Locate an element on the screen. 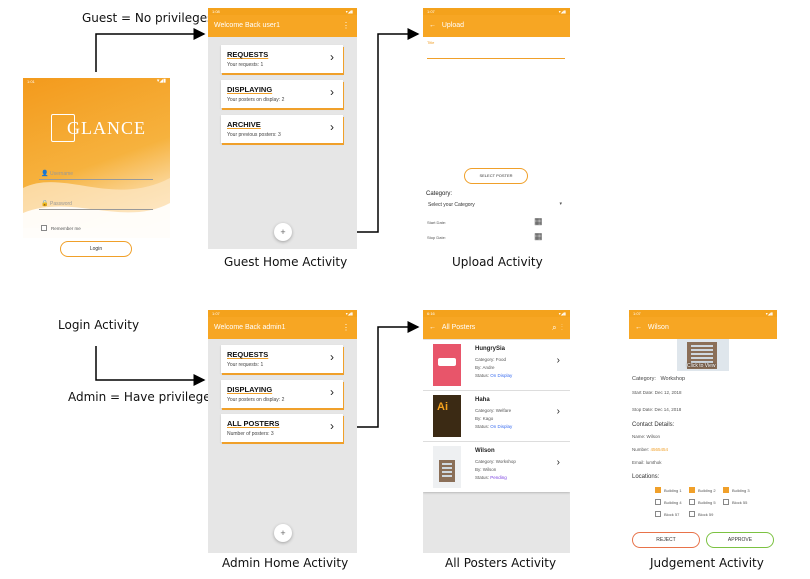 Image resolution: width=810 pixels, height=579 pixels. poster-status: Status: Pending is located at coordinates (491, 477).